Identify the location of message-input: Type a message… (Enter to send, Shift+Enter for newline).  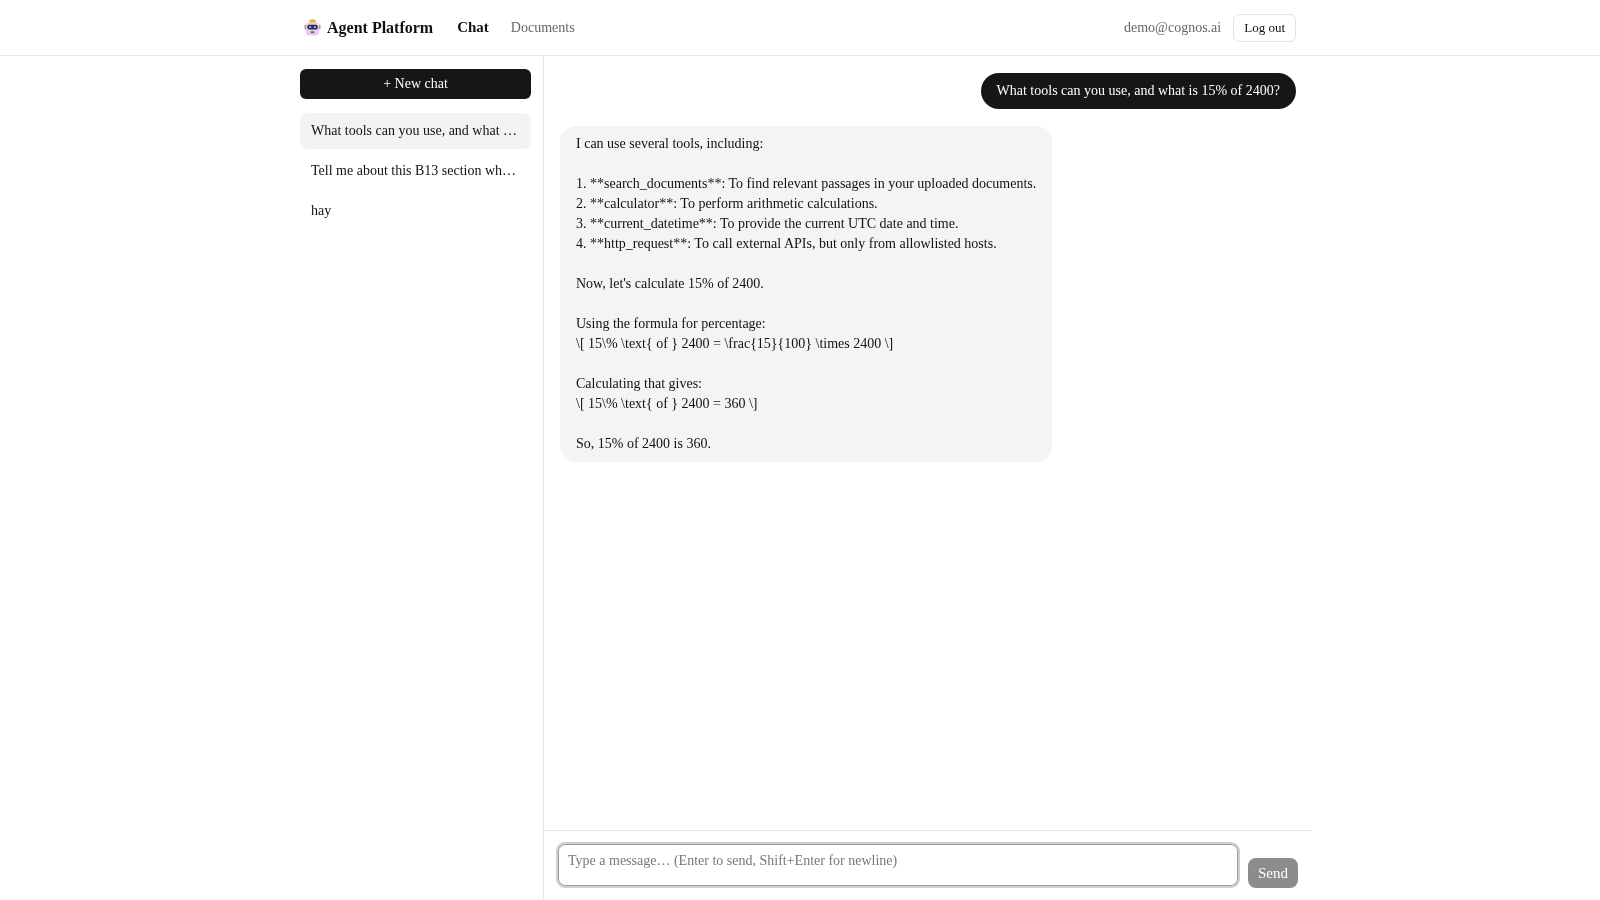
(898, 865).